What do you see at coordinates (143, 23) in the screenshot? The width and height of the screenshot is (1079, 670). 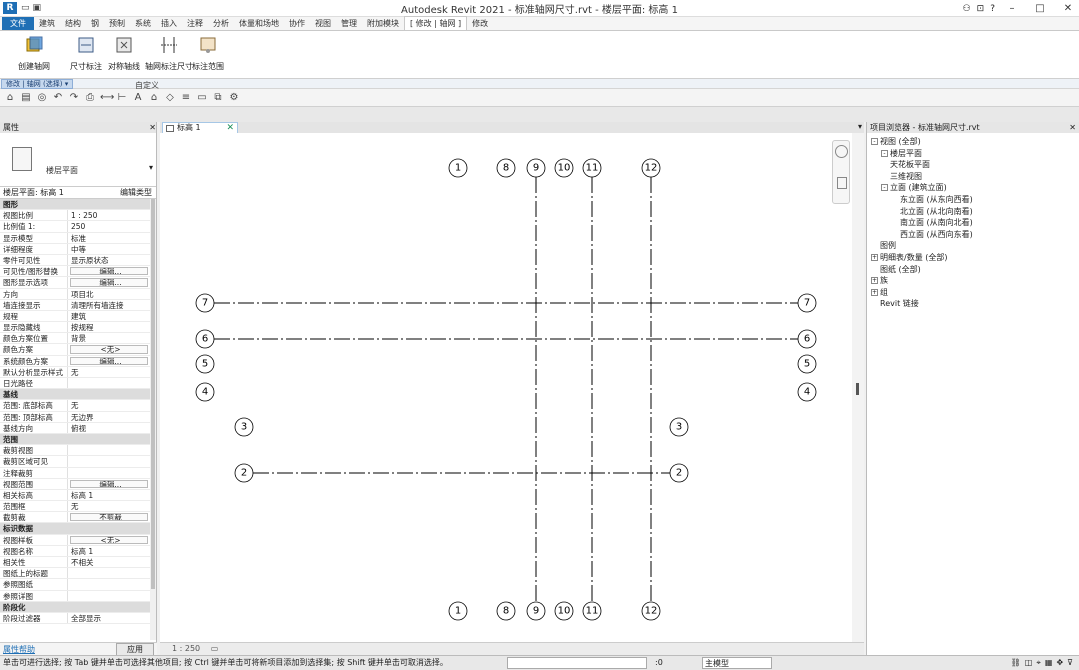 I see `tab-5: 系统` at bounding box center [143, 23].